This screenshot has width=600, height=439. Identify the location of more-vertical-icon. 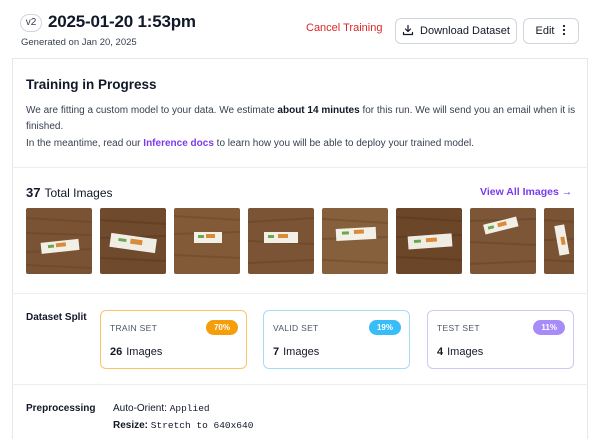
(564, 31).